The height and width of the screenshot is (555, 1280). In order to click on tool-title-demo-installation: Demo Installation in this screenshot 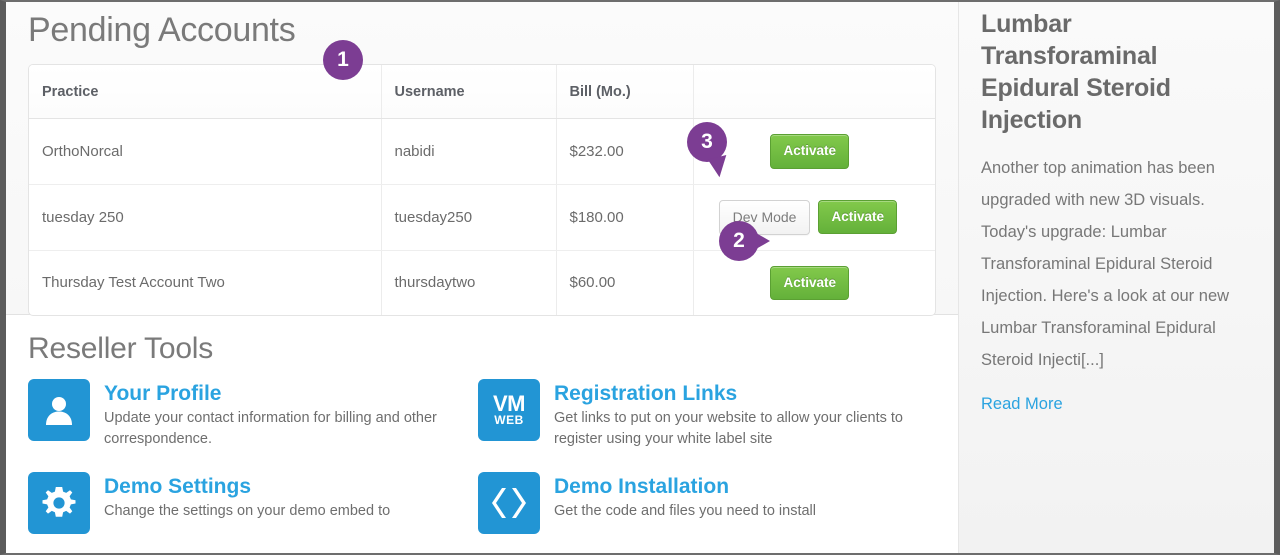, I will do `click(685, 486)`.